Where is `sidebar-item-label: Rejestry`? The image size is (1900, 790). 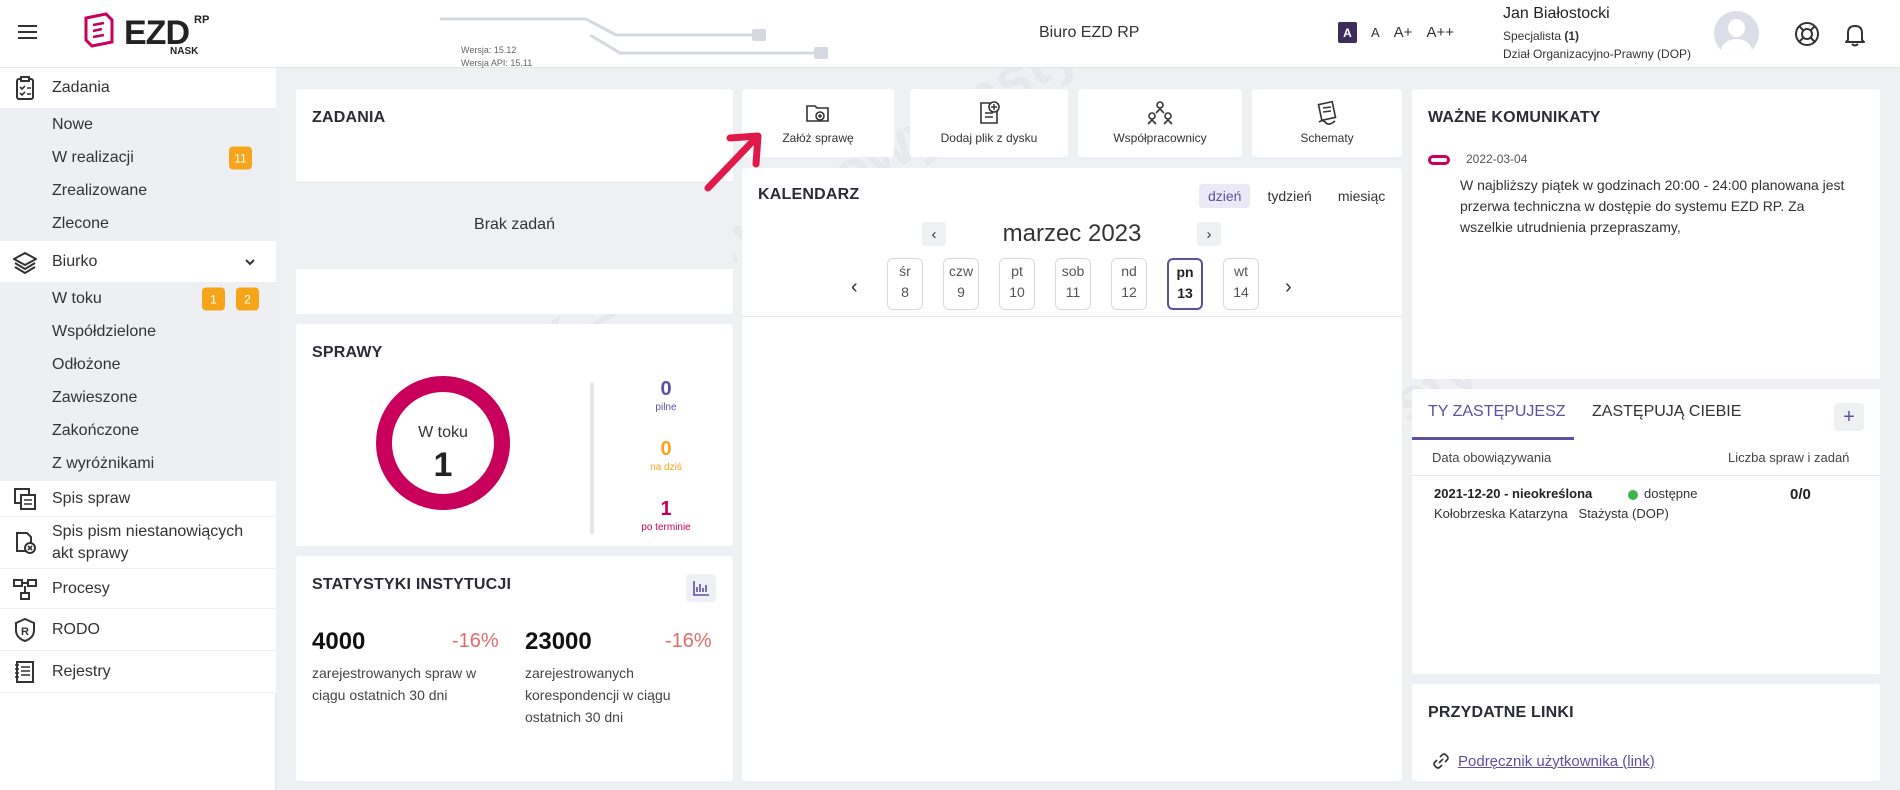 sidebar-item-label: Rejestry is located at coordinates (81, 671).